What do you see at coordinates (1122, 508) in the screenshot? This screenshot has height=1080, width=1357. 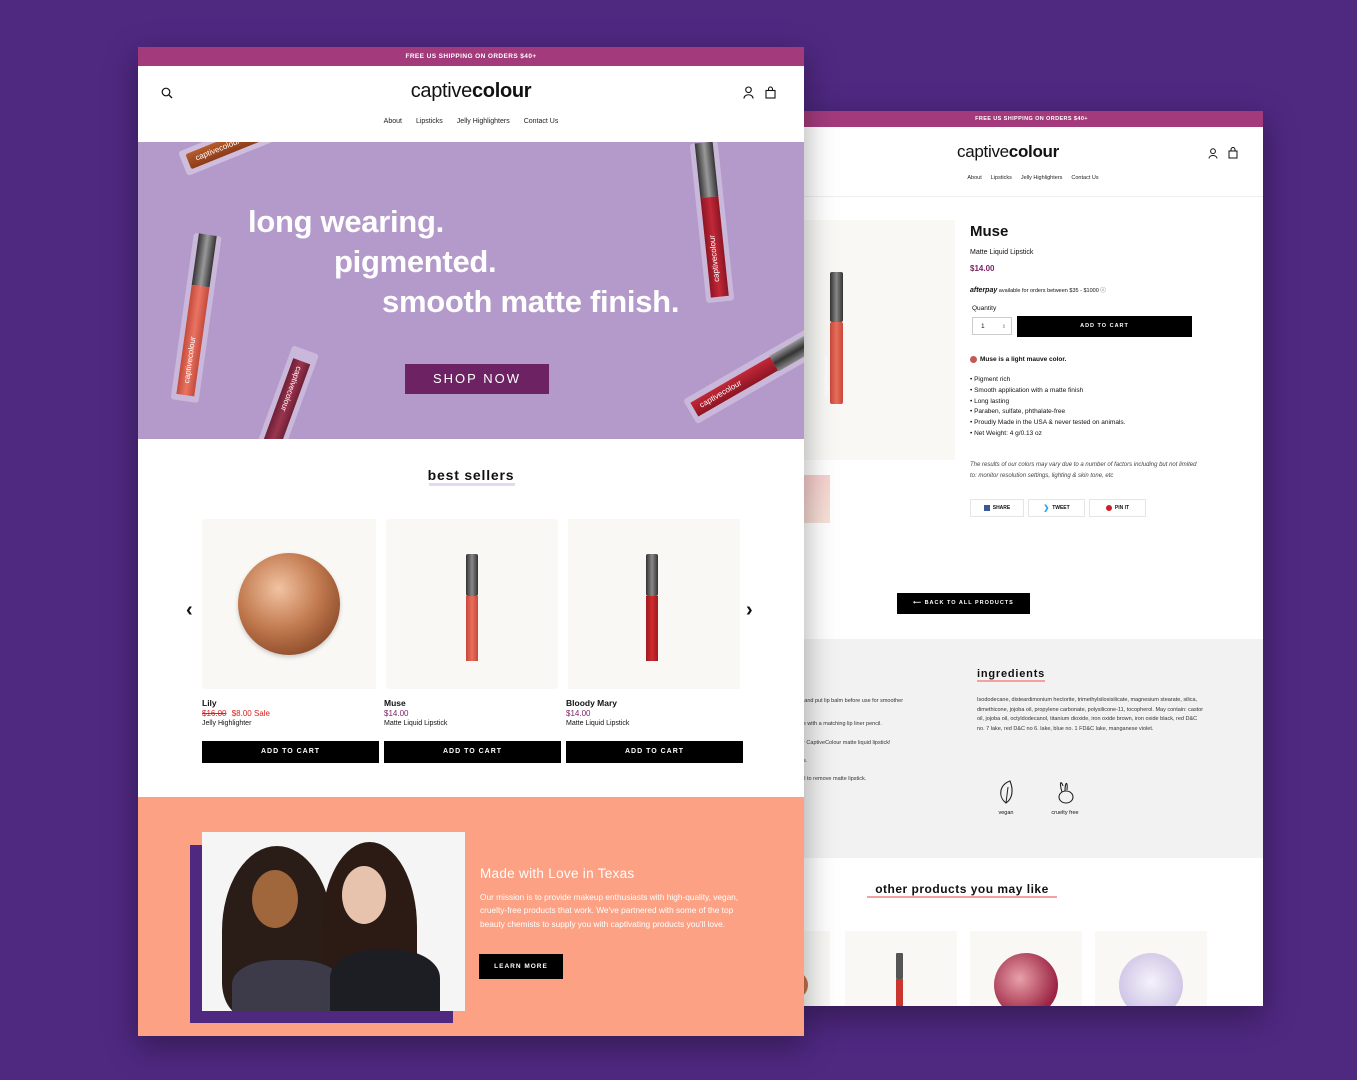 I see `pin-label: PIN IT` at bounding box center [1122, 508].